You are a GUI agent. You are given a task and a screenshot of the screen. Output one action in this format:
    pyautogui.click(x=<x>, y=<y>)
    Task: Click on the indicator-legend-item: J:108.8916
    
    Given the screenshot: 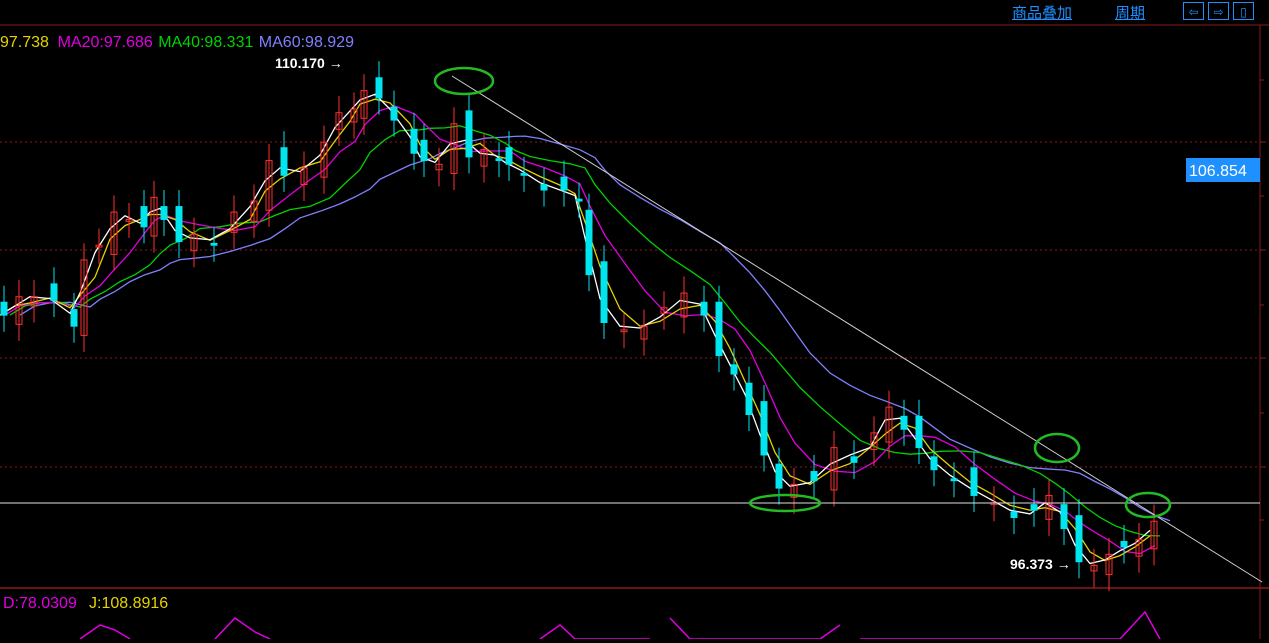 What is the action you would take?
    pyautogui.click(x=128, y=603)
    